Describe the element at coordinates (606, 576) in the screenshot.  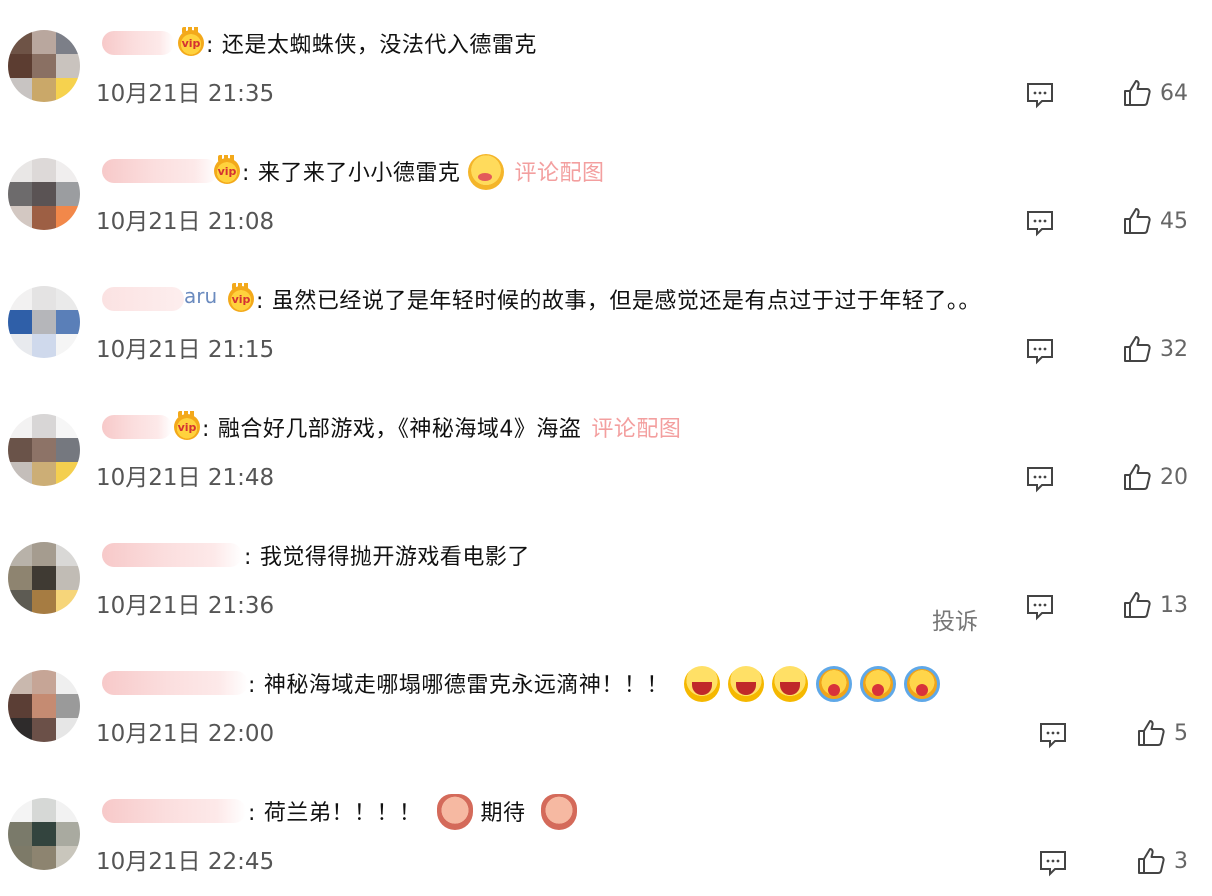
I see `comment-item: : 我觉得得抛开游戏看电影了 10月21日 21:36 投诉 13` at that location.